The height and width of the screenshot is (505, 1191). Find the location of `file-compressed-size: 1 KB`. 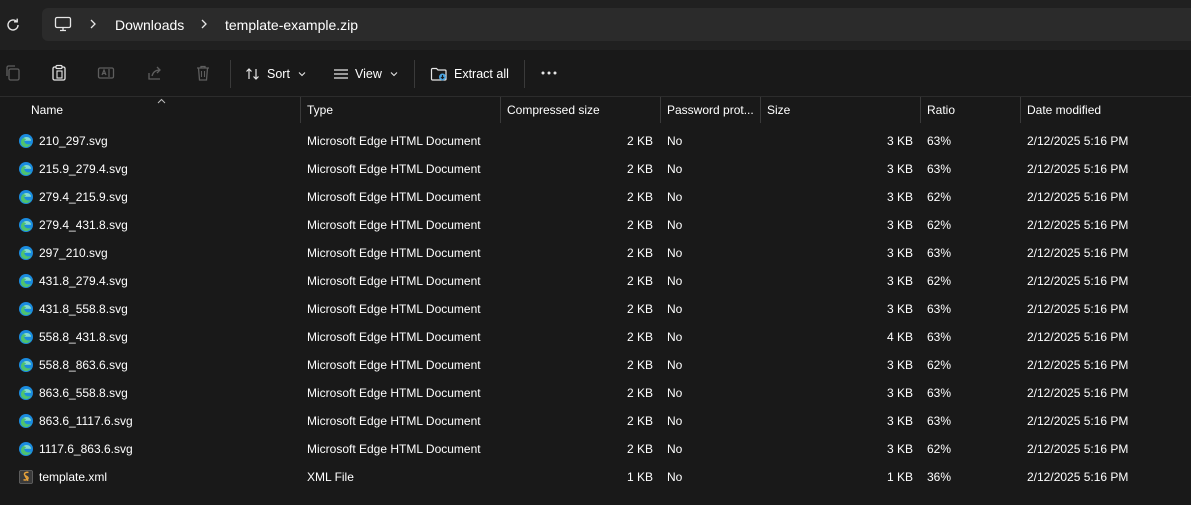

file-compressed-size: 1 KB is located at coordinates (639, 477).